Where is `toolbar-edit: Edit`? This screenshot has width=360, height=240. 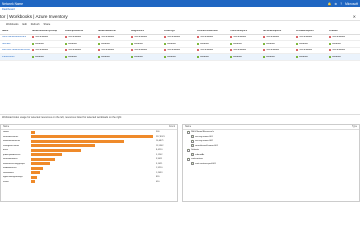
toolbar-edit: Edit is located at coordinates (24, 24).